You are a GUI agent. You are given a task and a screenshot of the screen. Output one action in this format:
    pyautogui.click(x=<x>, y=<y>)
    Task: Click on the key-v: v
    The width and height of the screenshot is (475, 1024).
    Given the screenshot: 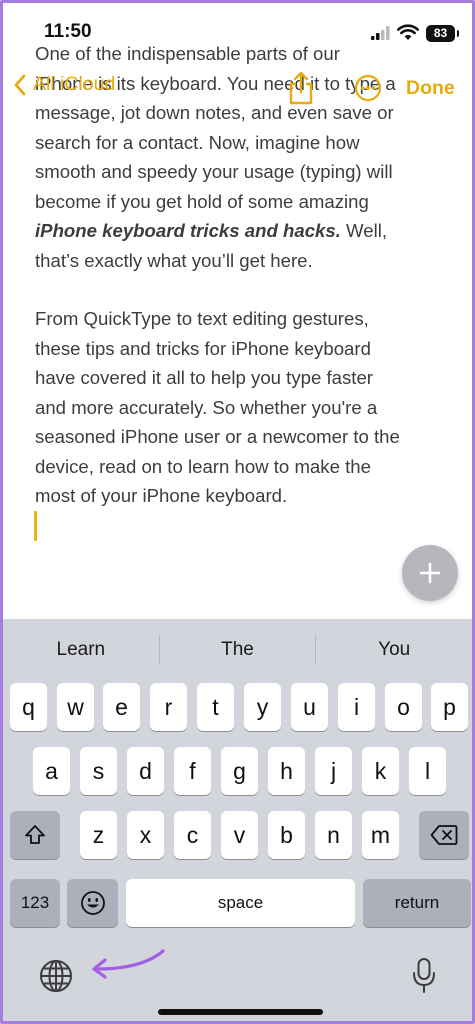 What is the action you would take?
    pyautogui.click(x=239, y=835)
    